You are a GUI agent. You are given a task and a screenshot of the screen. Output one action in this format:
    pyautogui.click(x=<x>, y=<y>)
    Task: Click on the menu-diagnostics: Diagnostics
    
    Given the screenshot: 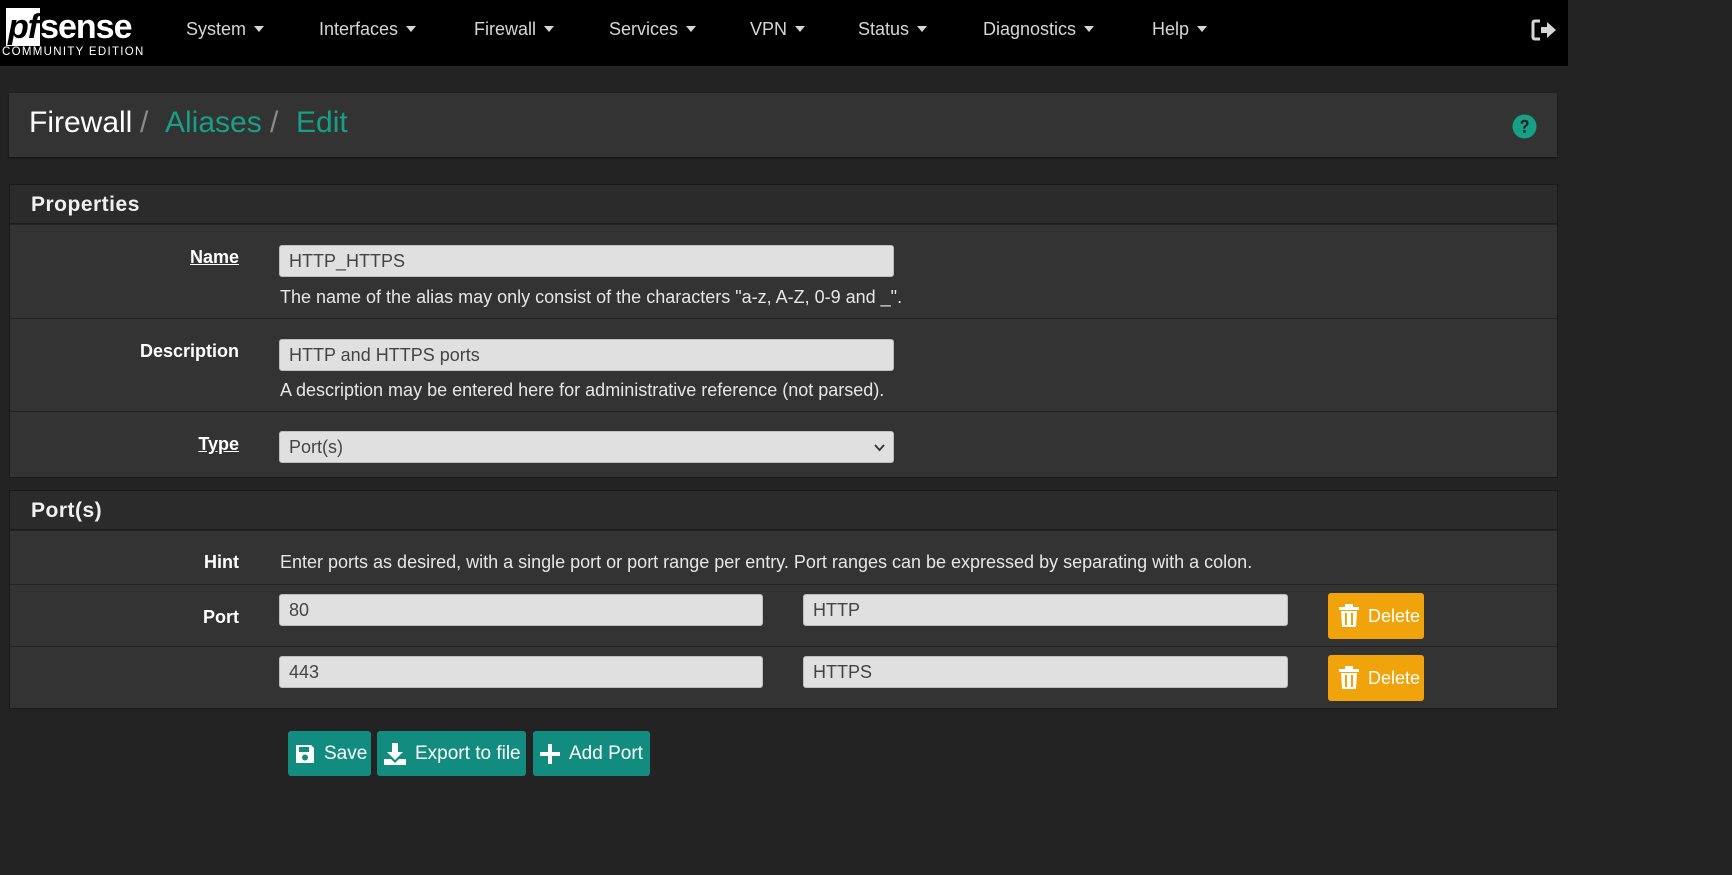 What is the action you would take?
    pyautogui.click(x=1039, y=29)
    